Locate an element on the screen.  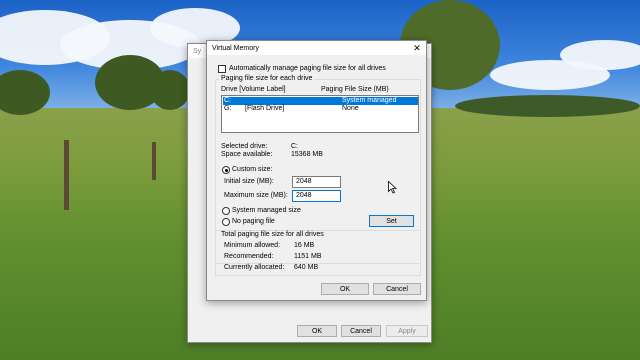
back-cancel-button: Cancel is located at coordinates (361, 331).